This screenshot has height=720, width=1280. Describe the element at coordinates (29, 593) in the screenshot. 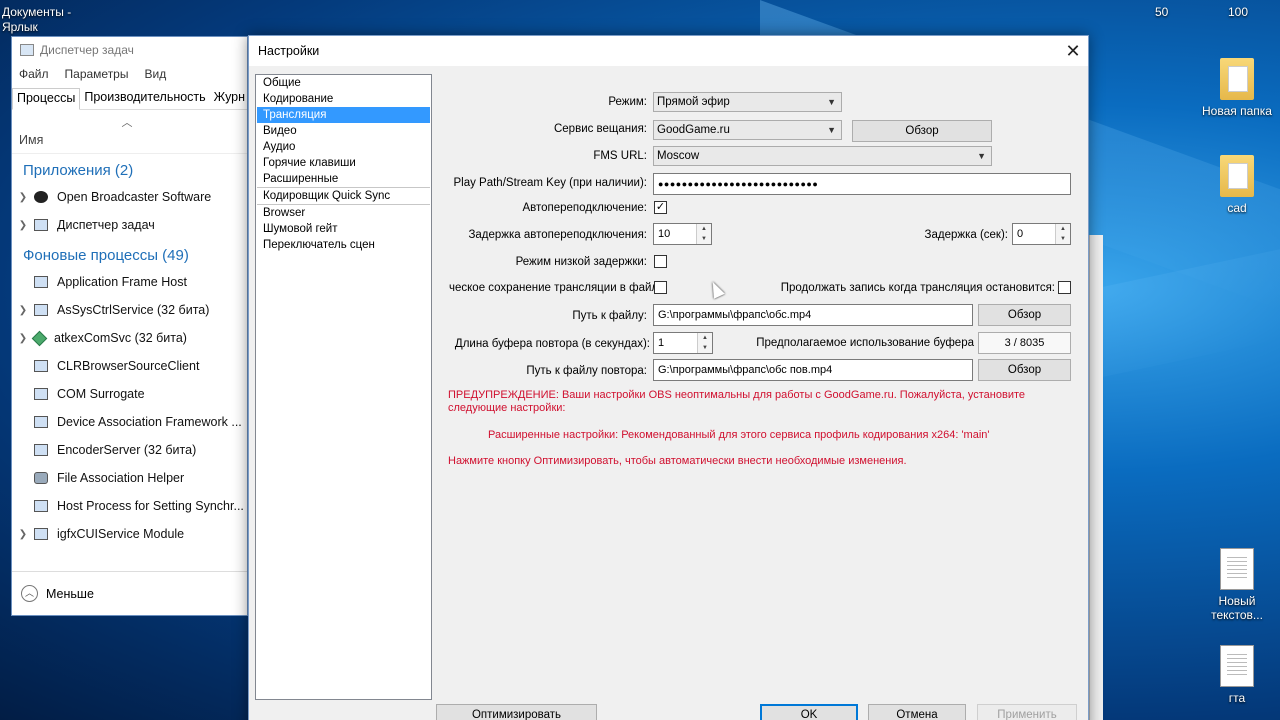

I see `chevron-up-icon: ︿` at that location.